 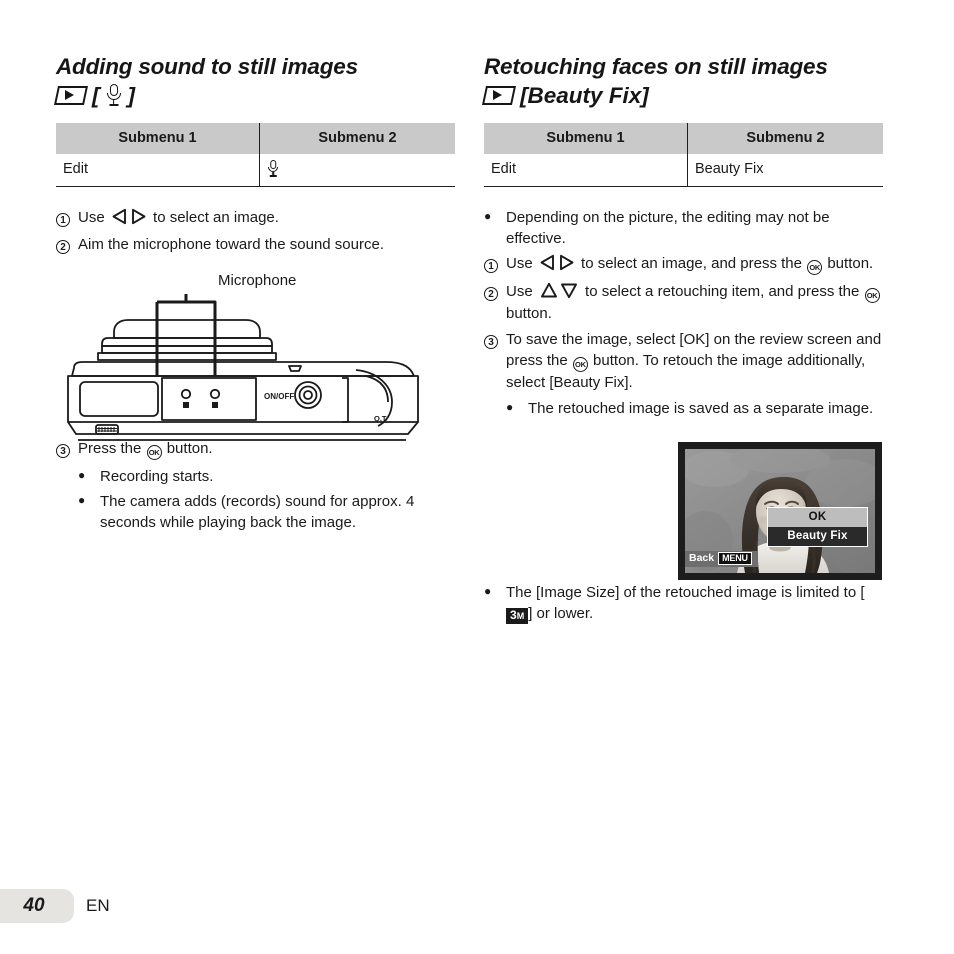 I want to click on right-section-title-text: Retouching faces on still images, so click(x=656, y=66).